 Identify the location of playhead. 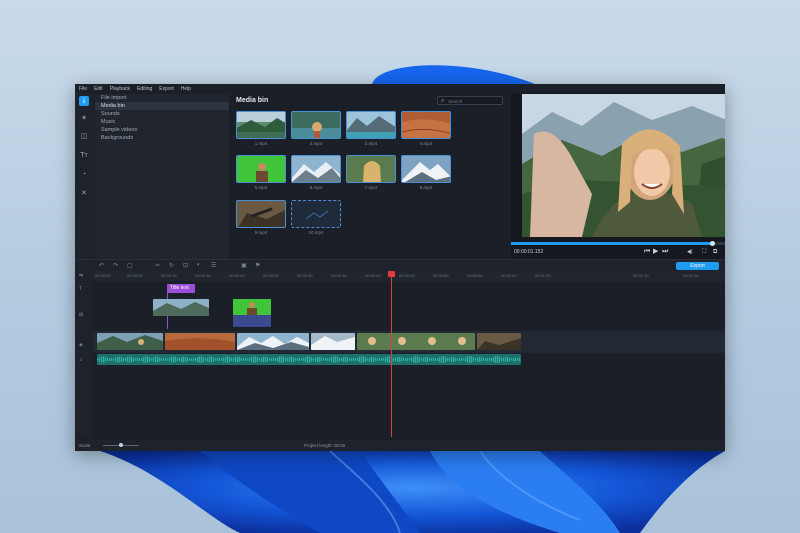
(391, 354).